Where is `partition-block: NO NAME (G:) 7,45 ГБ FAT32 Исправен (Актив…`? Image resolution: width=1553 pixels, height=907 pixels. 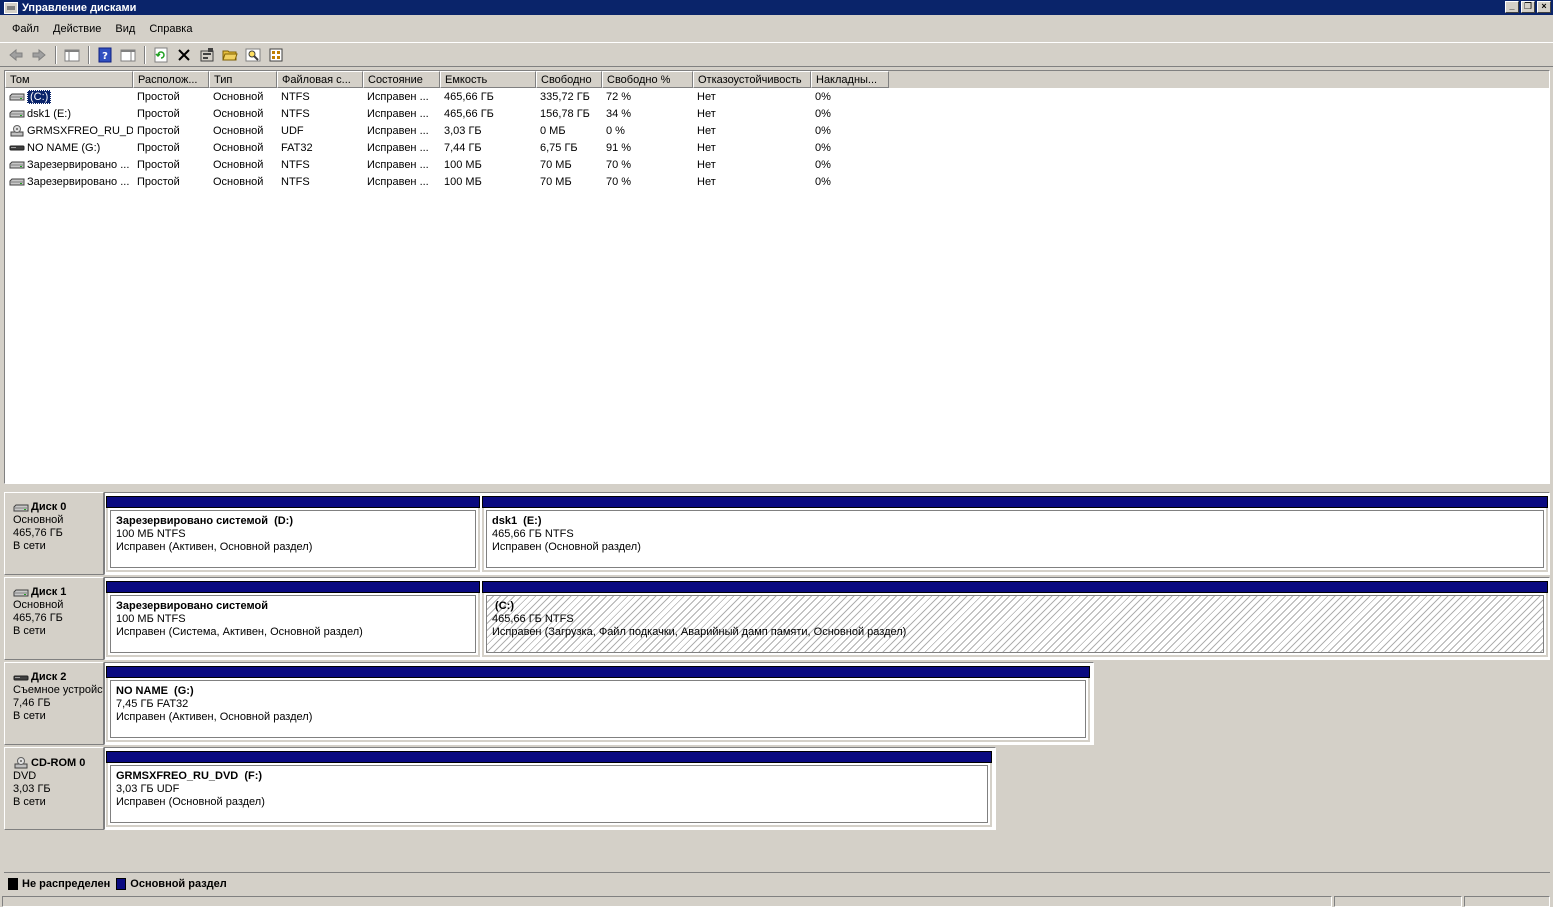 partition-block: NO NAME (G:) 7,45 ГБ FAT32 Исправен (Актив… is located at coordinates (598, 704).